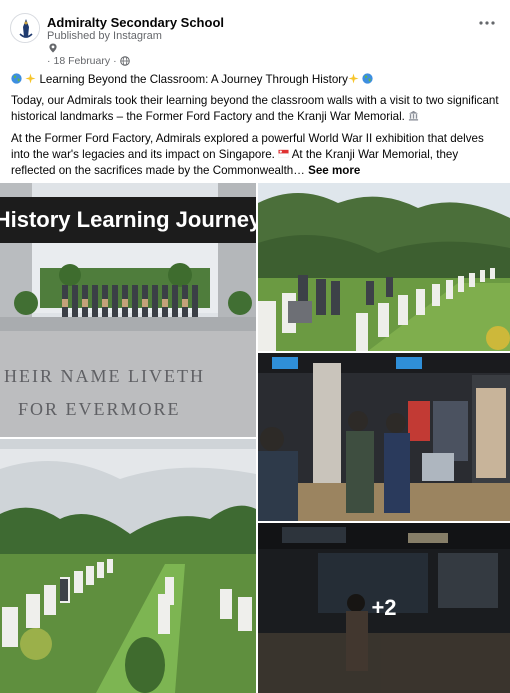  What do you see at coordinates (334, 170) in the screenshot?
I see `see-more-link: See more` at bounding box center [334, 170].